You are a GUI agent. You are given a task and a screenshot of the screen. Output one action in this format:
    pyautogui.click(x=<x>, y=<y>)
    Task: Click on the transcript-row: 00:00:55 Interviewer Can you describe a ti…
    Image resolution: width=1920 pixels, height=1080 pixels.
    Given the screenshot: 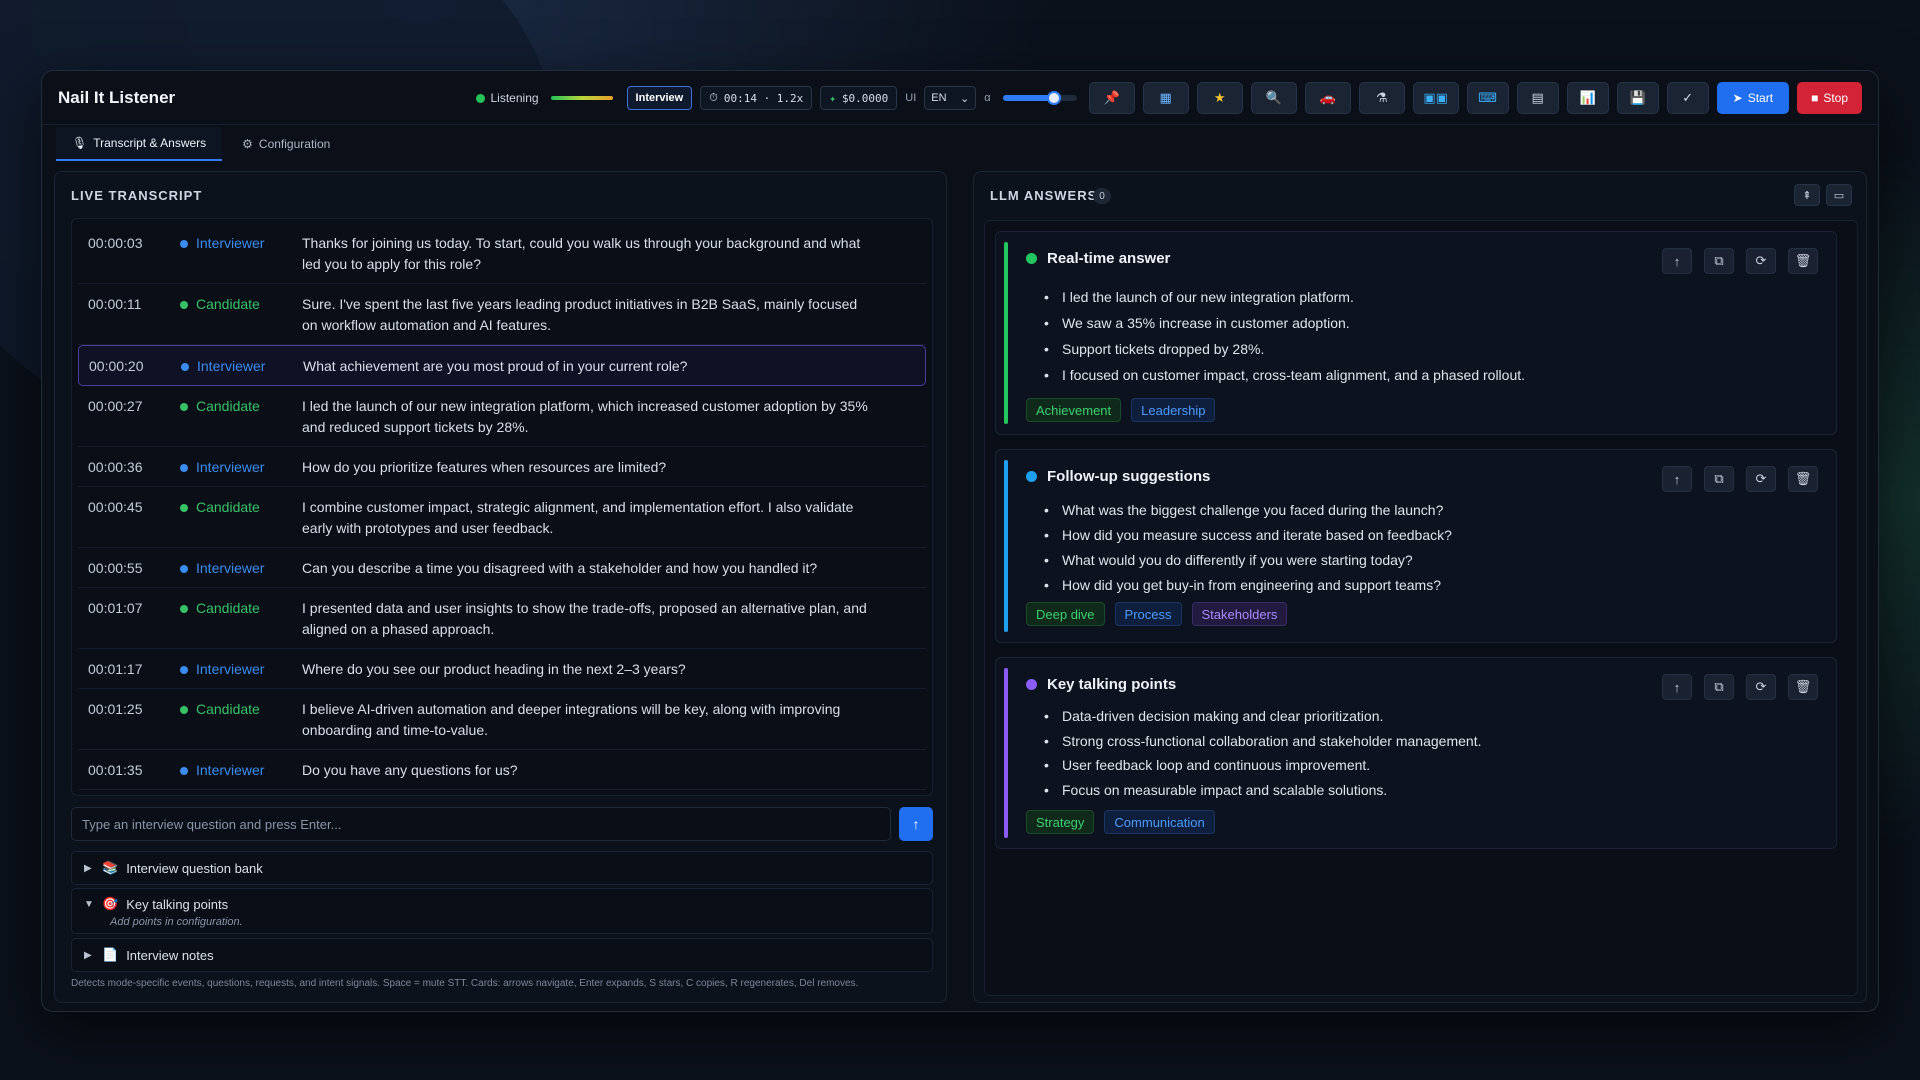 What is the action you would take?
    pyautogui.click(x=502, y=568)
    